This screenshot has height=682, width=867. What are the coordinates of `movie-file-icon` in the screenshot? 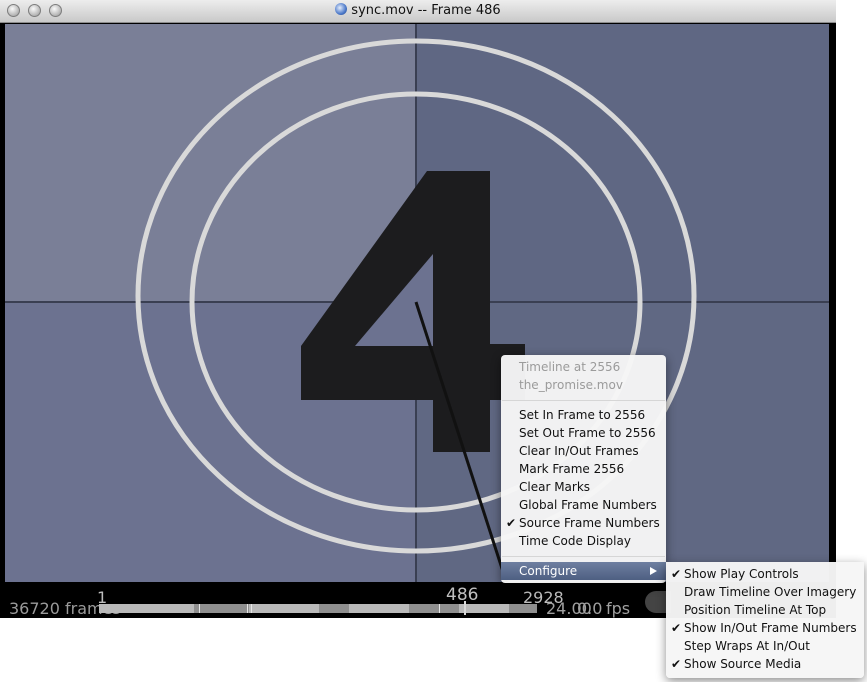 It's located at (341, 9).